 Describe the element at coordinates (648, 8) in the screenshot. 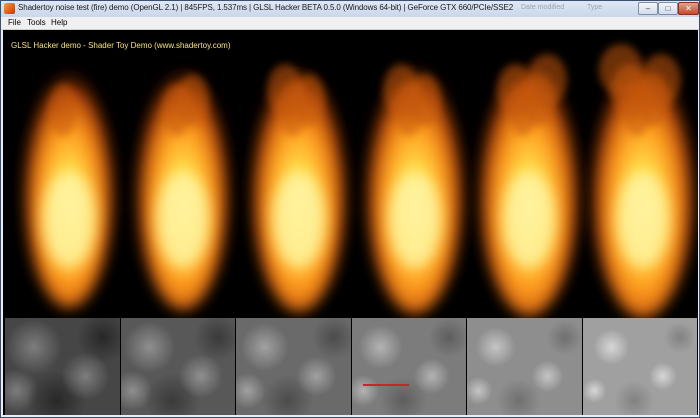

I see `minimize-button: –` at that location.